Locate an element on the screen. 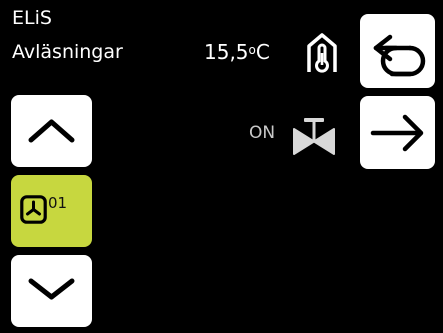 This screenshot has height=333, width=443. temperature-value: 15,5 is located at coordinates (226, 52).